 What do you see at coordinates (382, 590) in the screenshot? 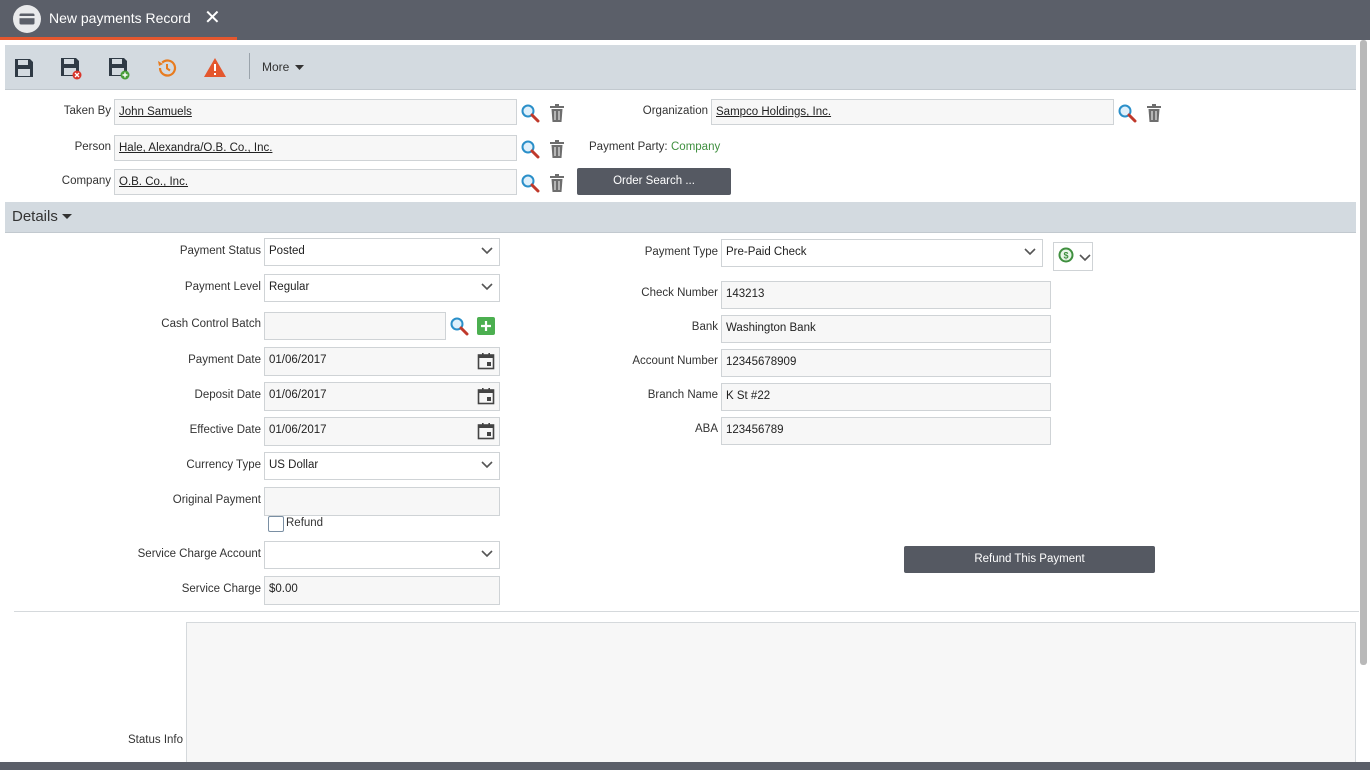
I see `service-charge-field: $0.00` at bounding box center [382, 590].